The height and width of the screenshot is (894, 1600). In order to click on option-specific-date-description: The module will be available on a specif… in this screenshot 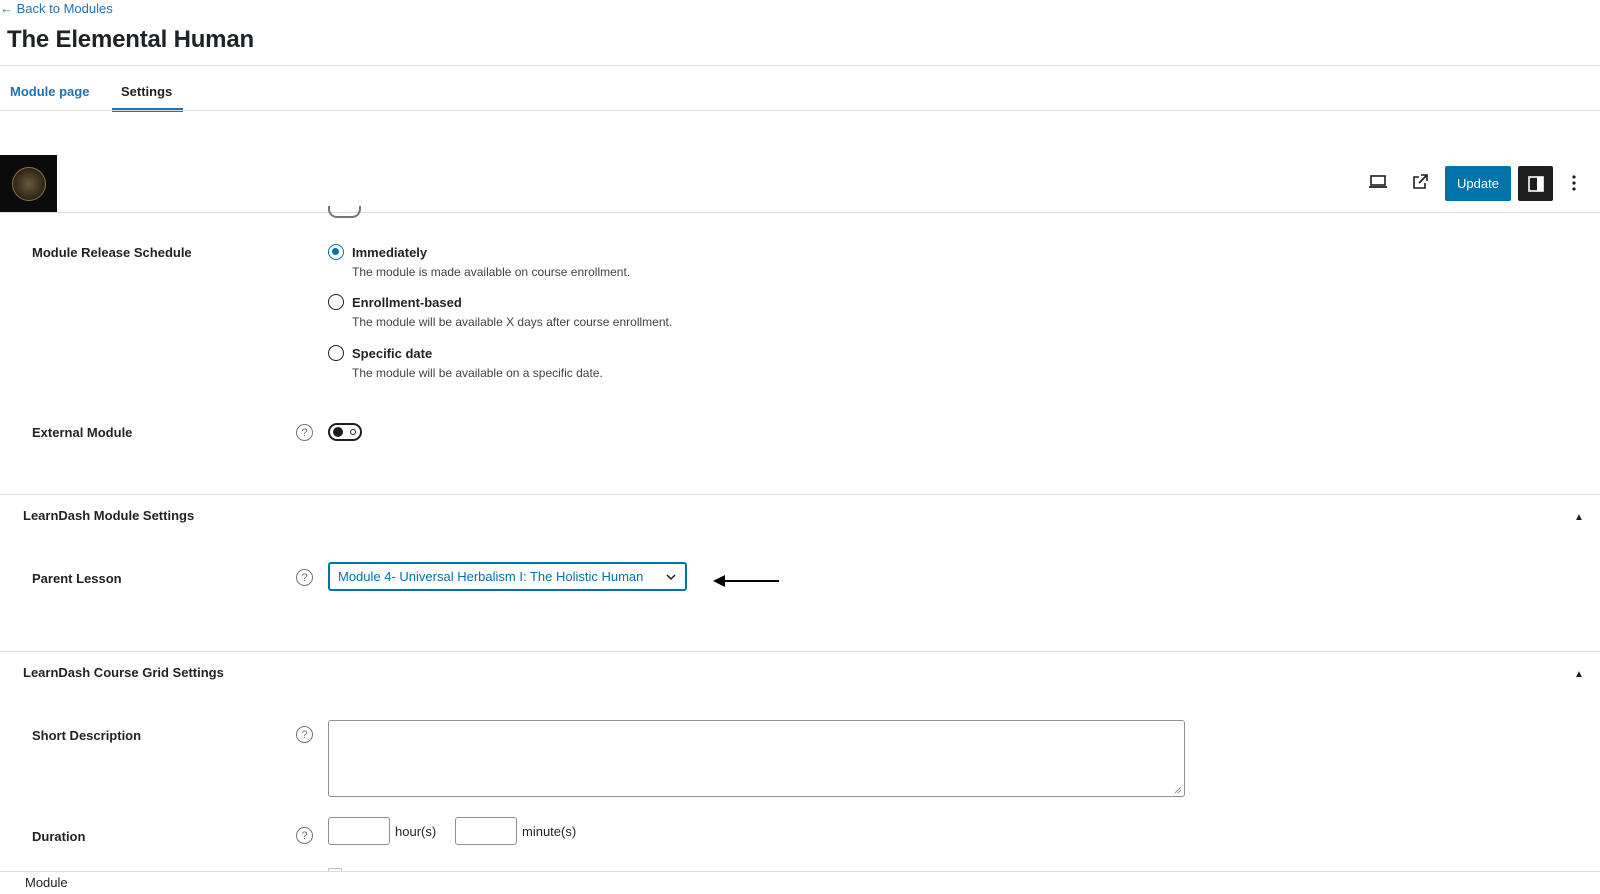, I will do `click(477, 373)`.